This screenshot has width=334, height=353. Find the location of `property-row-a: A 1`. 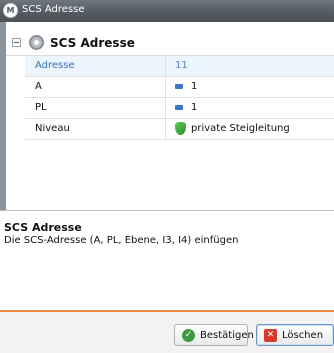

property-row-a: A 1 is located at coordinates (179, 87).